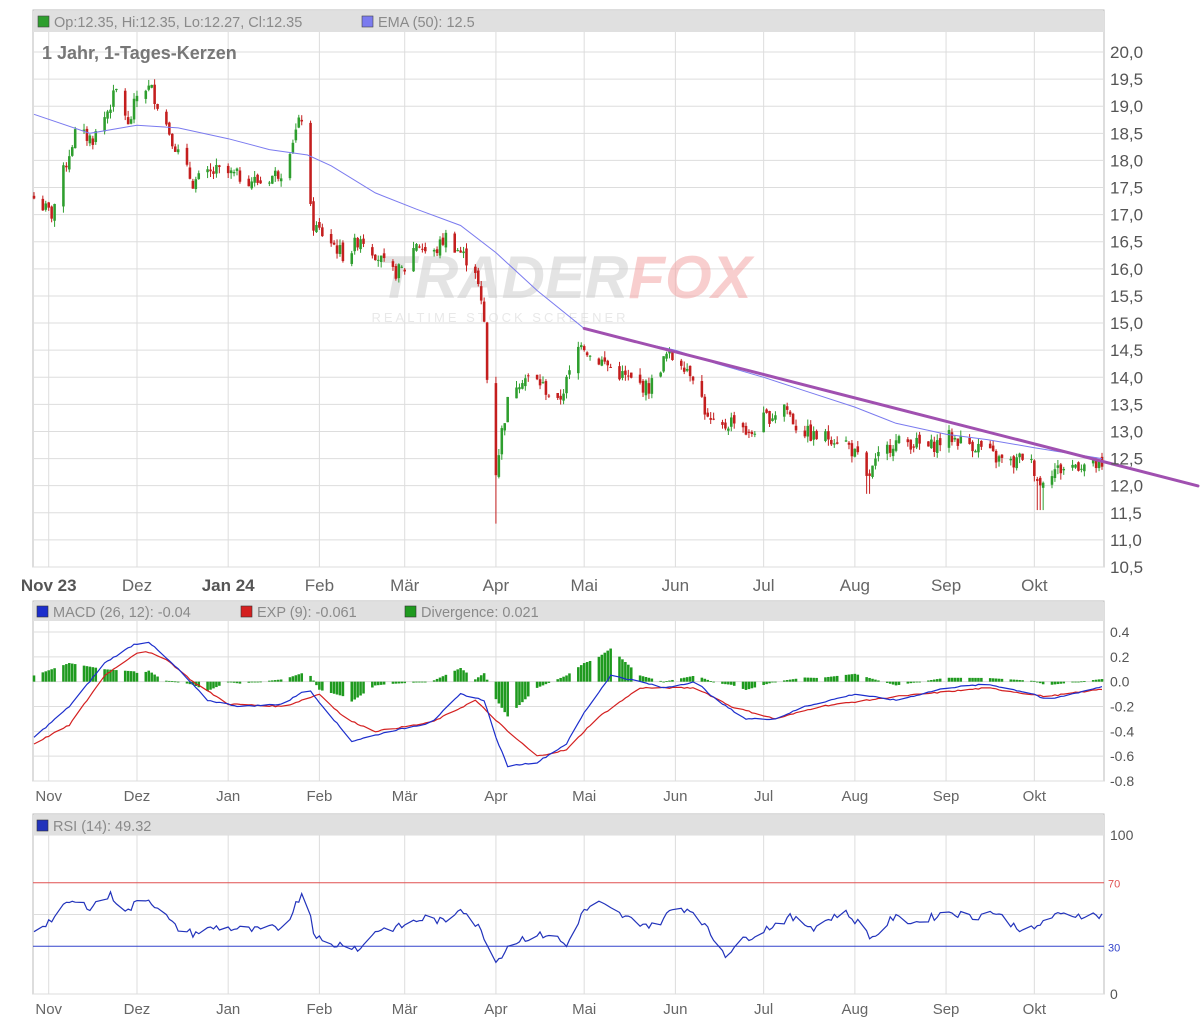 The image size is (1200, 1026). What do you see at coordinates (1122, 835) in the screenshot?
I see `rsi-y-tick-label: 100` at bounding box center [1122, 835].